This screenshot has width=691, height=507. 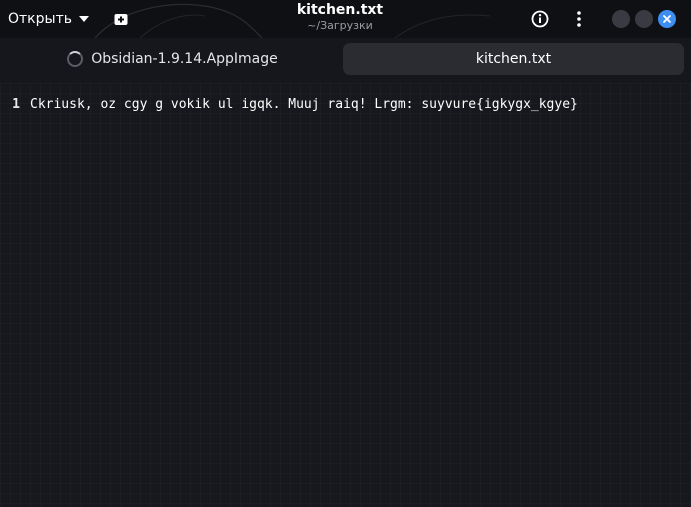 I want to click on file-title: kitchen.txt, so click(x=340, y=10).